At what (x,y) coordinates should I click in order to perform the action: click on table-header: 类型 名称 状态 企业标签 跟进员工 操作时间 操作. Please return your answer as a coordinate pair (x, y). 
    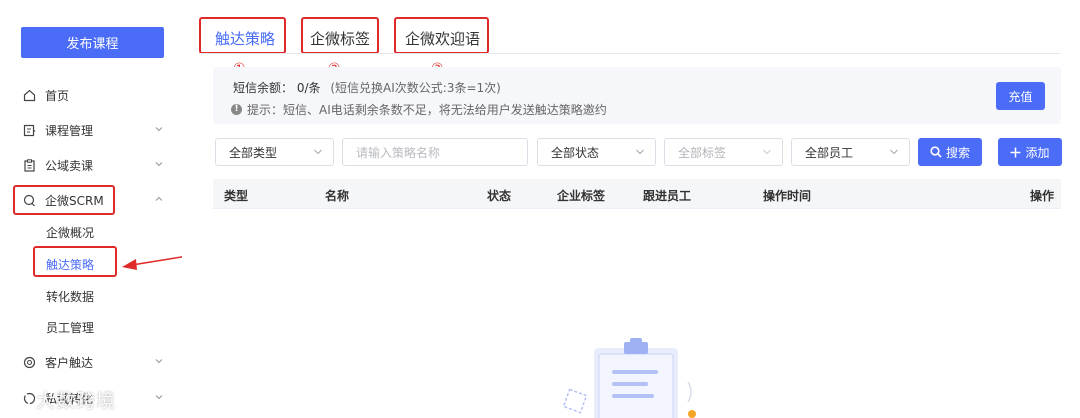
    Looking at the image, I should click on (637, 194).